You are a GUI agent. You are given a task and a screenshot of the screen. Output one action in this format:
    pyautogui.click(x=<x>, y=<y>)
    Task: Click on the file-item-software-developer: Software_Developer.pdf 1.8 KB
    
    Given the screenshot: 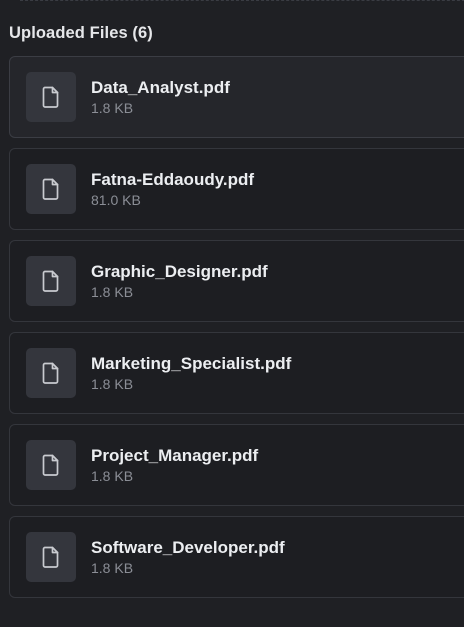 What is the action you would take?
    pyautogui.click(x=236, y=557)
    